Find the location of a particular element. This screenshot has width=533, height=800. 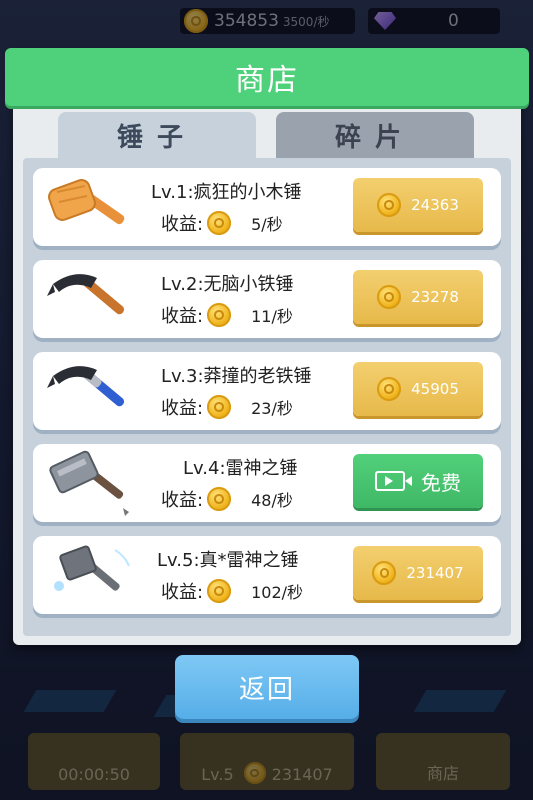

income-row: 收益: 5/秒 is located at coordinates (222, 223).